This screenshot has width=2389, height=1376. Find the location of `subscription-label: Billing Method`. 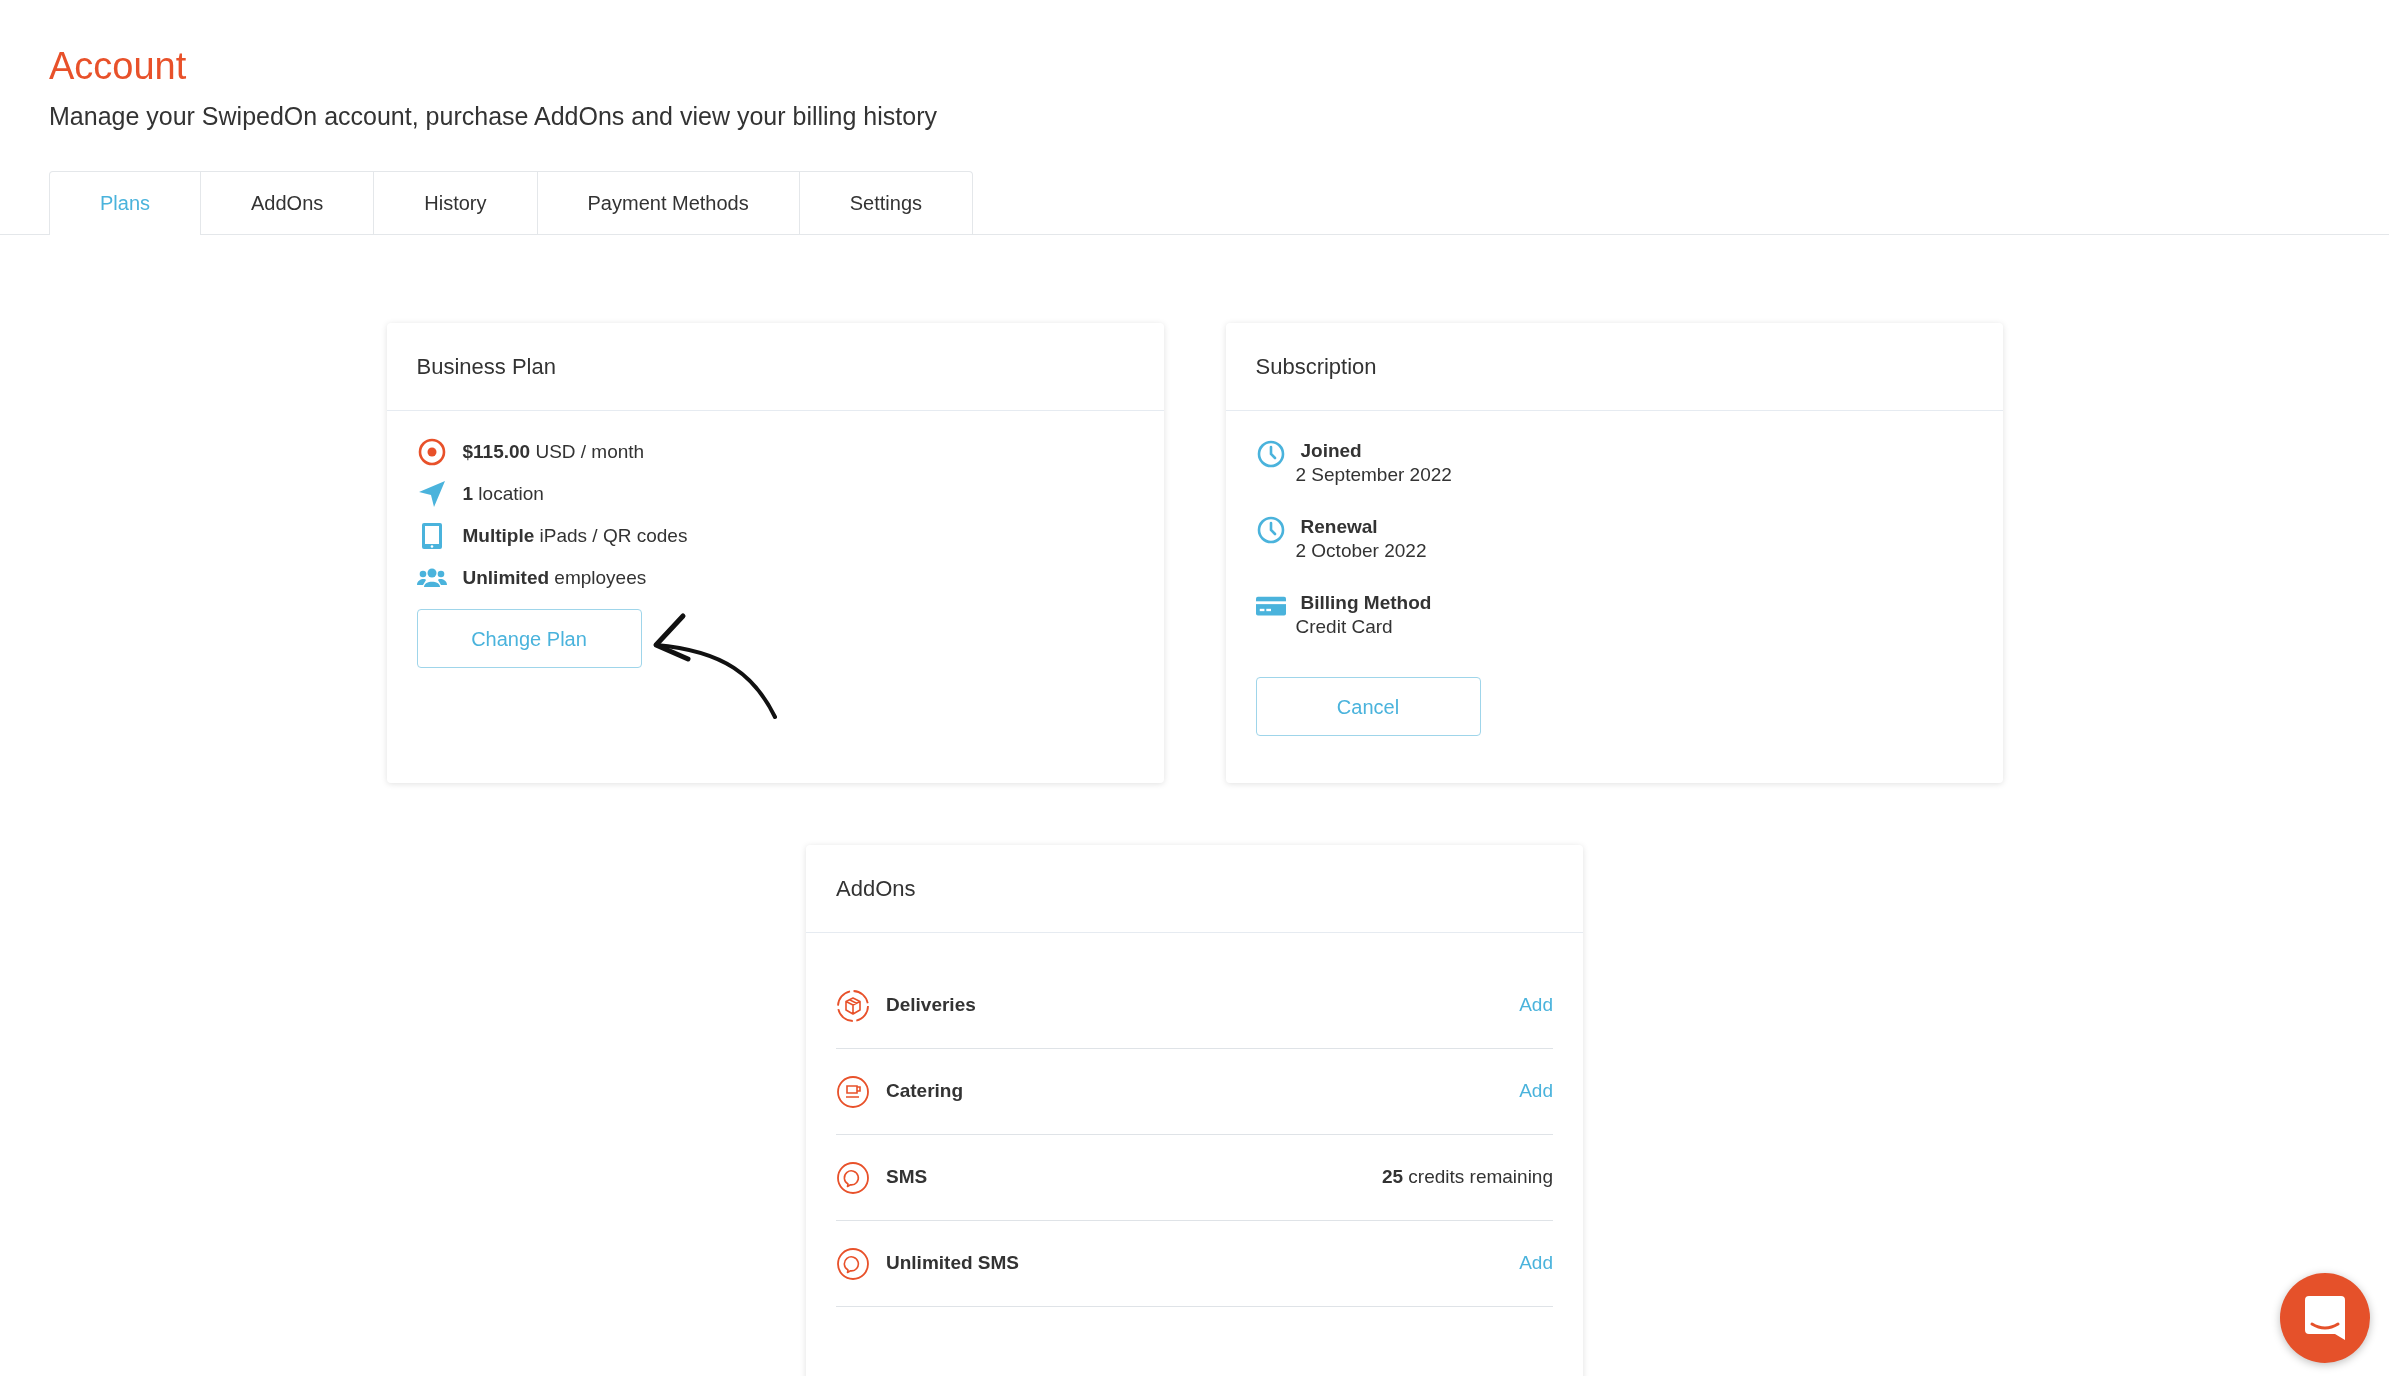

subscription-label: Billing Method is located at coordinates (1365, 603).